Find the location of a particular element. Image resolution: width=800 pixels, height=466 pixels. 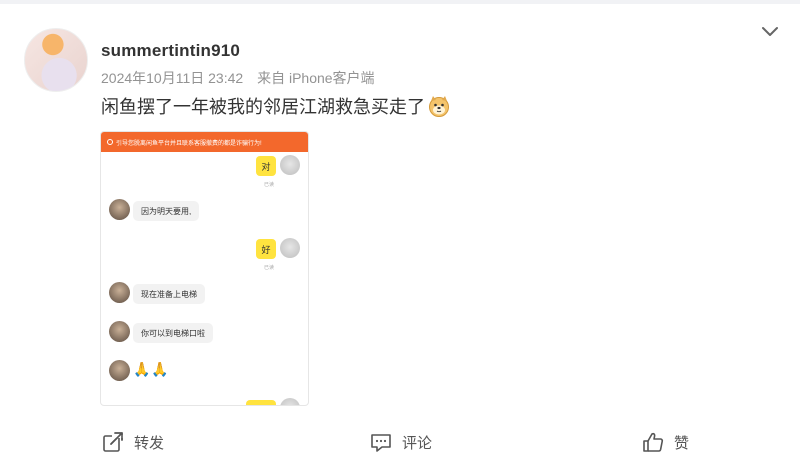

comment-icon is located at coordinates (381, 443).